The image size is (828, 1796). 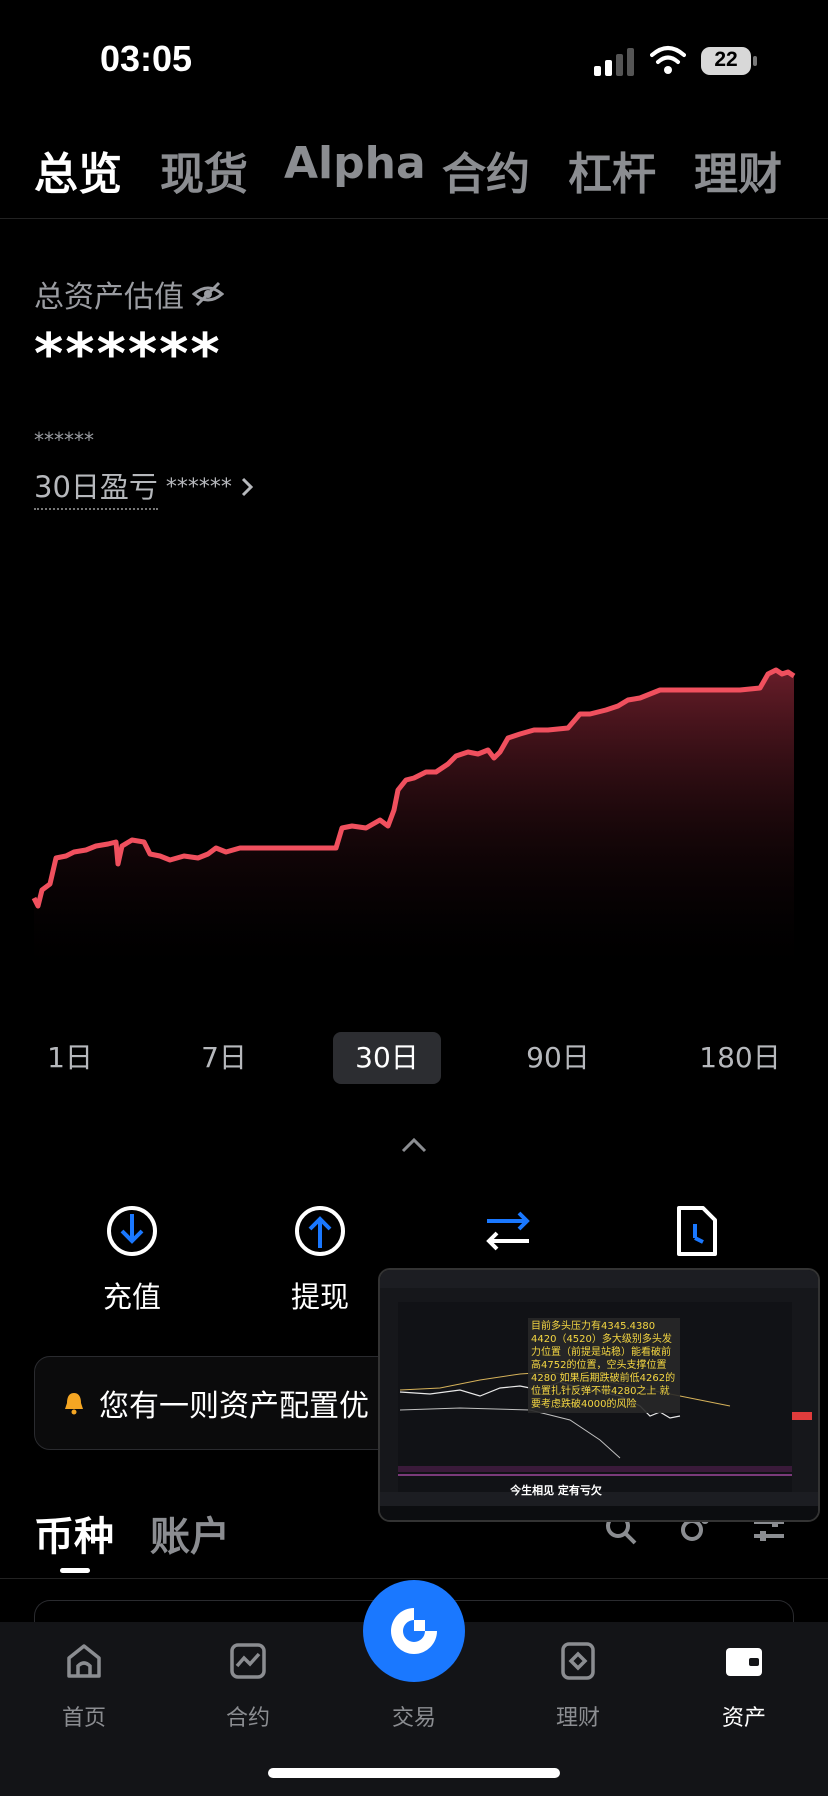 I want to click on battery-level: 22, so click(x=726, y=59).